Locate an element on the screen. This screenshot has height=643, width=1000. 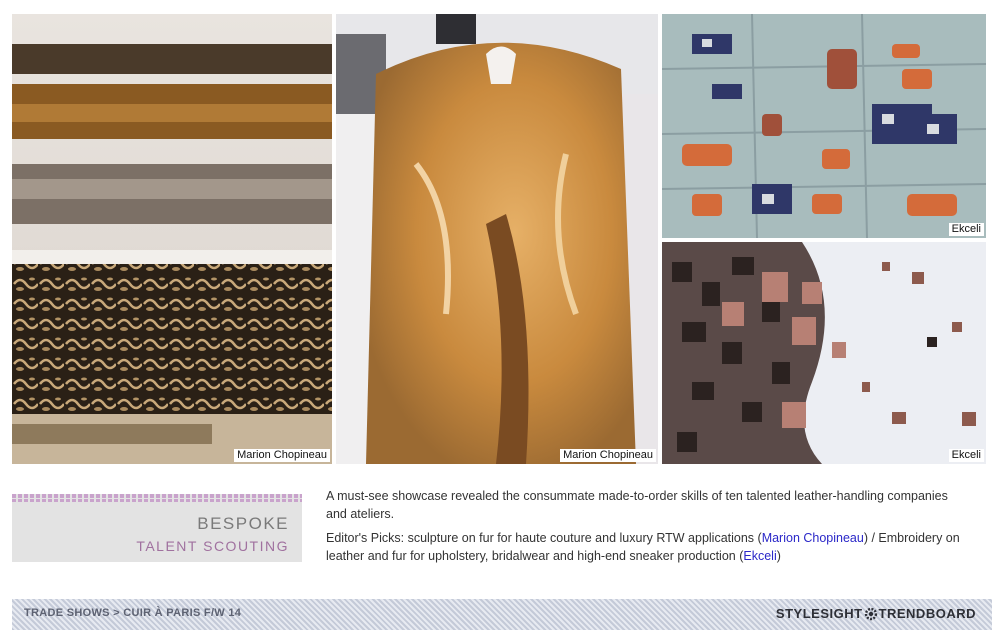
gear-icon is located at coordinates (871, 614).